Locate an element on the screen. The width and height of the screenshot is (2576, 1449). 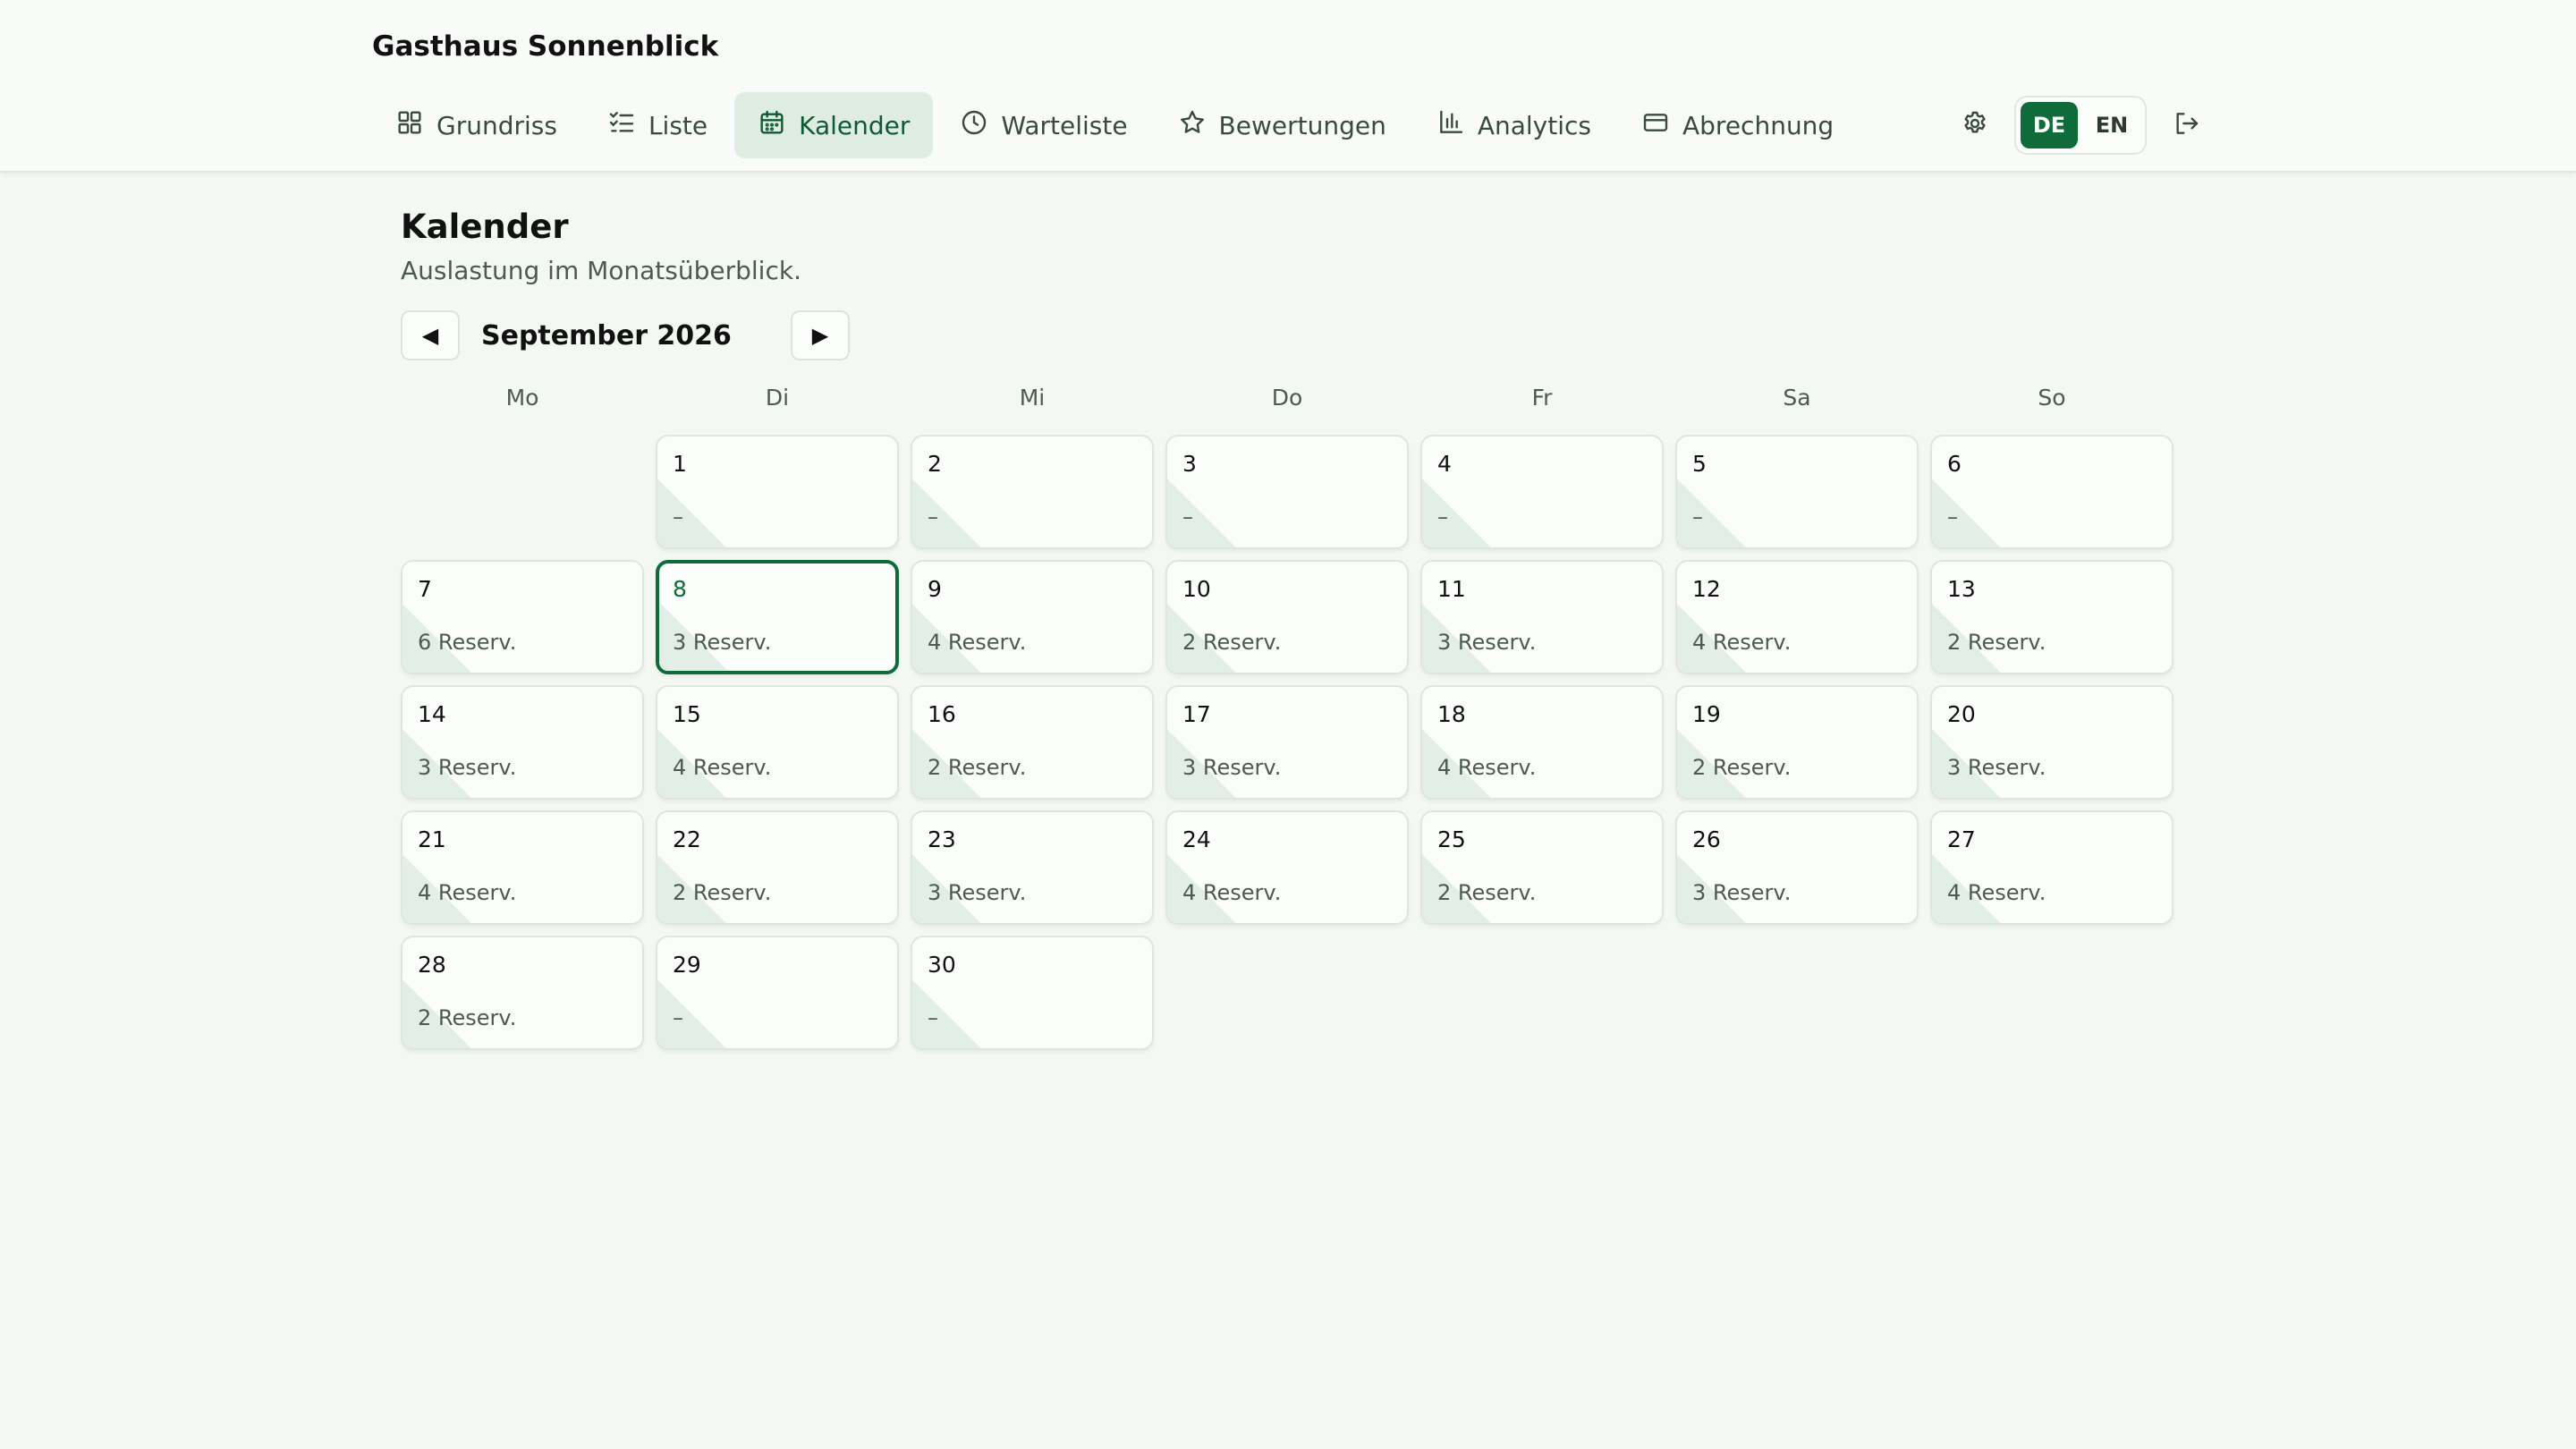
day-number: 7 is located at coordinates (425, 589).